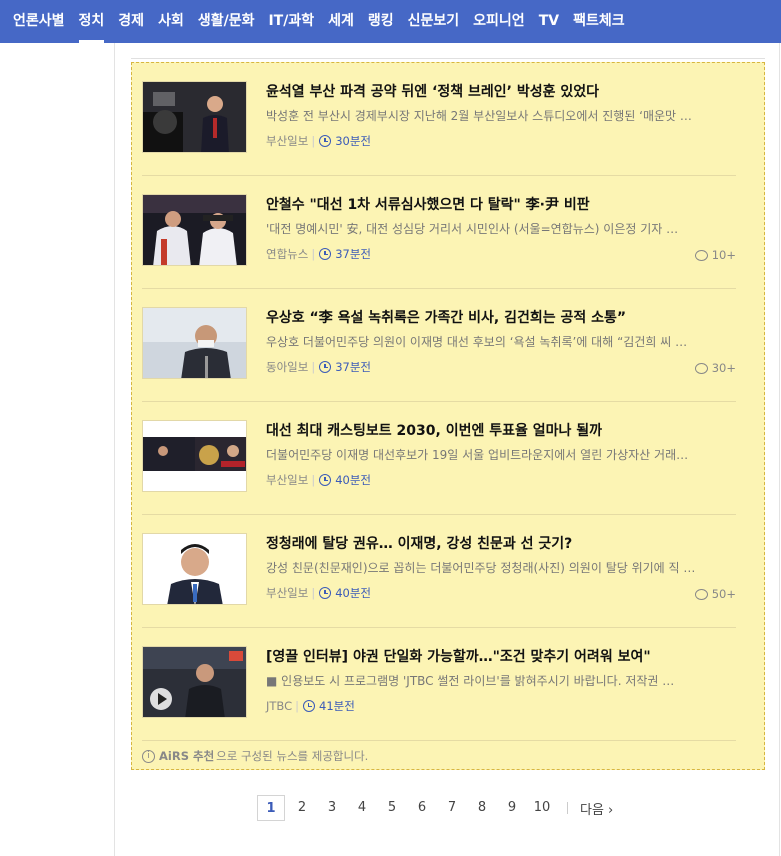  I want to click on page-number: 5, so click(392, 808).